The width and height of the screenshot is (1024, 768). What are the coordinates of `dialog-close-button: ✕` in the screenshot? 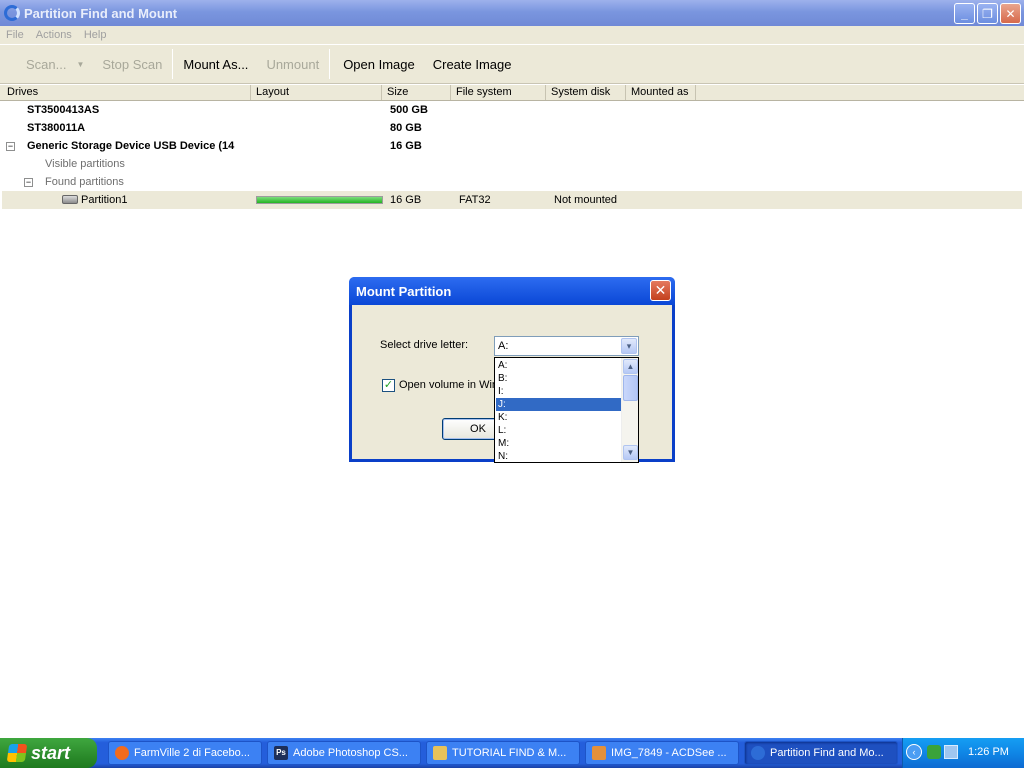 It's located at (660, 290).